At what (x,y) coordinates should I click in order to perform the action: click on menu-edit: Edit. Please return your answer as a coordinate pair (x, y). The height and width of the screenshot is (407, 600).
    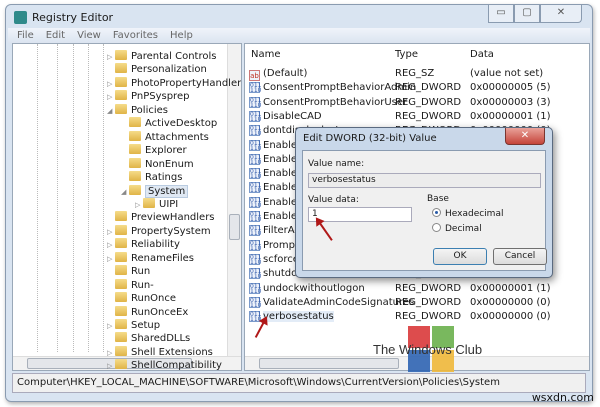
    Looking at the image, I should click on (55, 35).